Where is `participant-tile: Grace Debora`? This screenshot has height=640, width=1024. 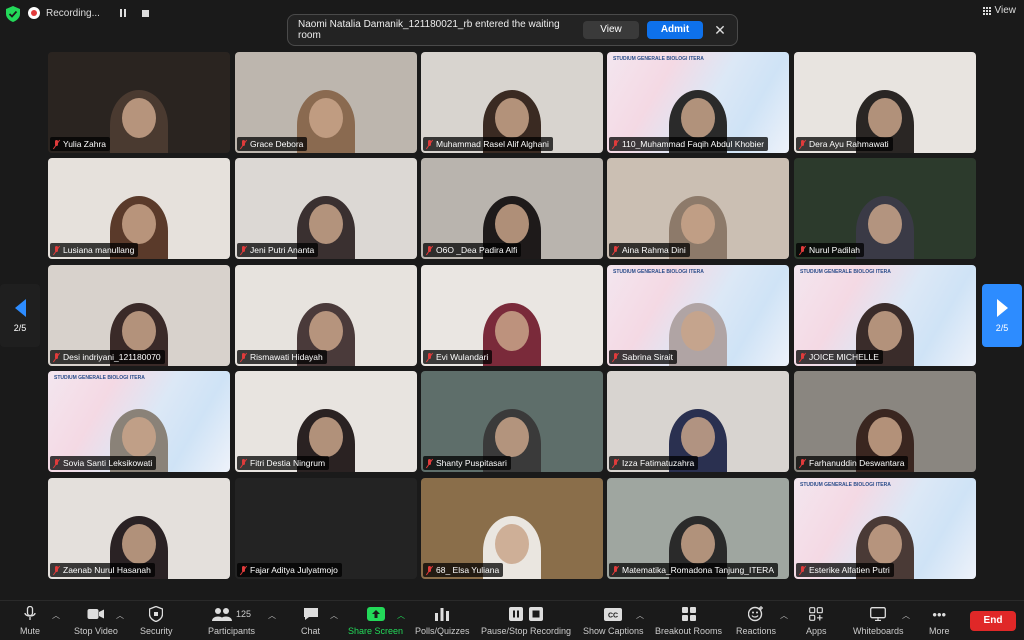
participant-tile: Grace Debora is located at coordinates (326, 102).